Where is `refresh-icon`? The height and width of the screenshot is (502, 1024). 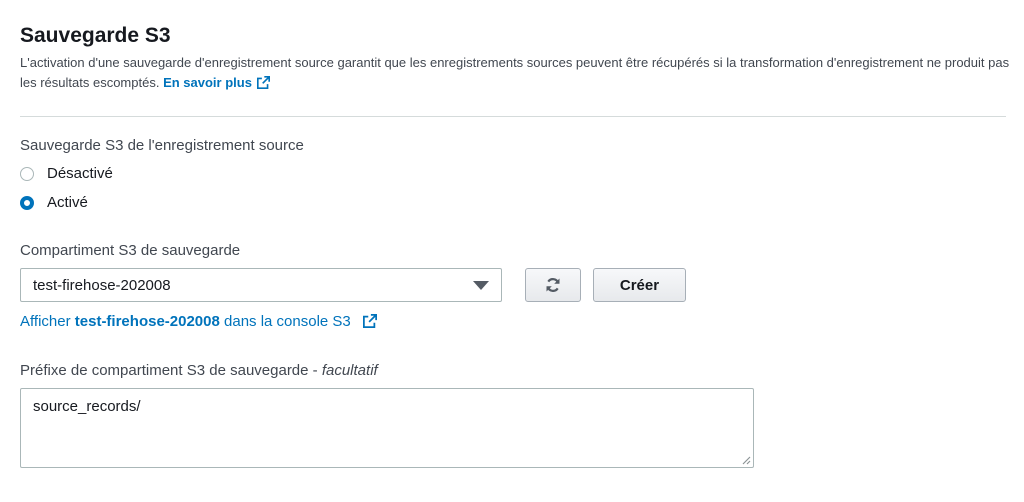
refresh-icon is located at coordinates (553, 285).